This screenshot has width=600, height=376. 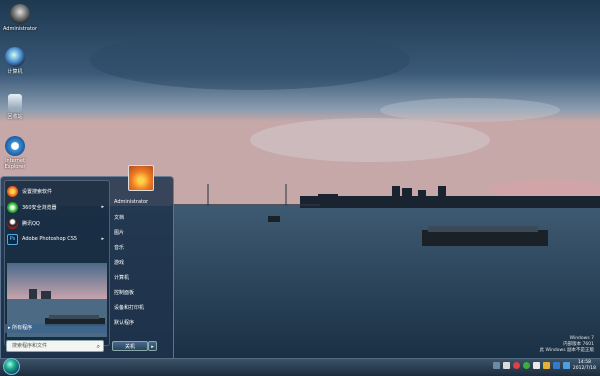 I want to click on photoshop-icon: Ps, so click(x=12, y=239).